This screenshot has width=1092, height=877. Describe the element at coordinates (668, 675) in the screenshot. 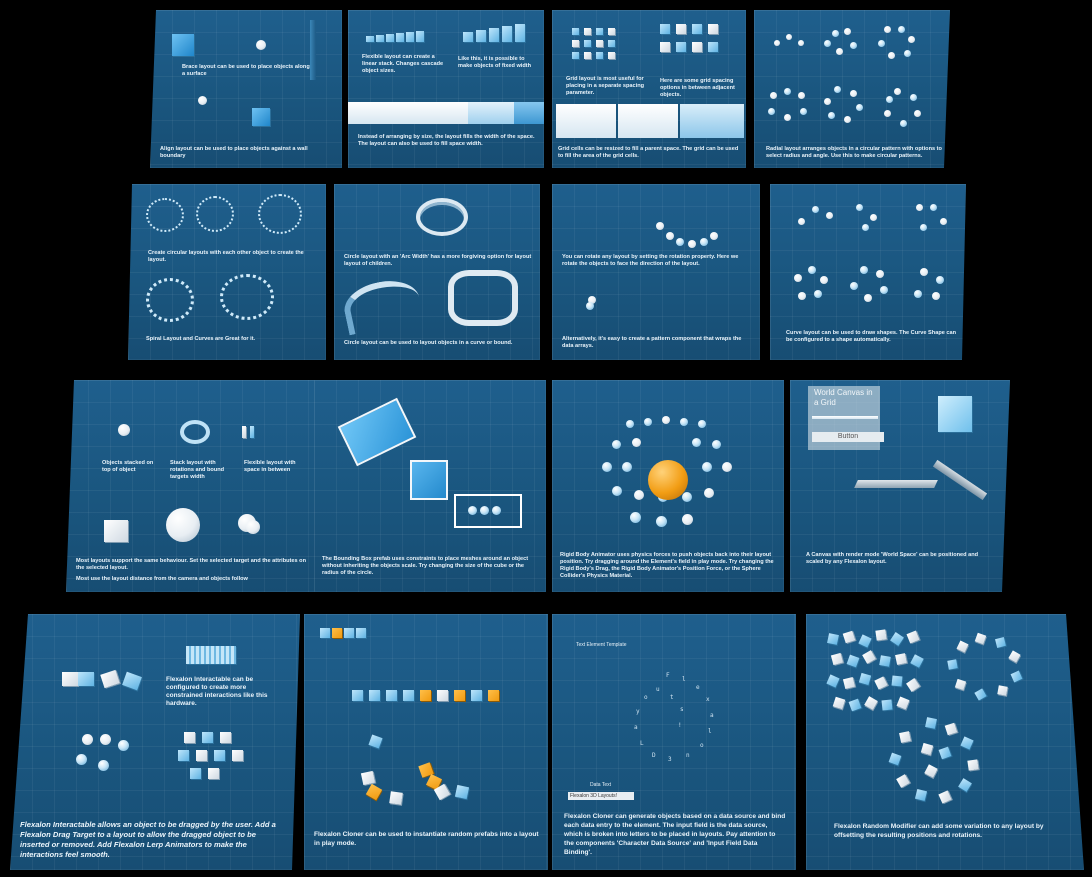

I see `spiral-letter: F` at that location.